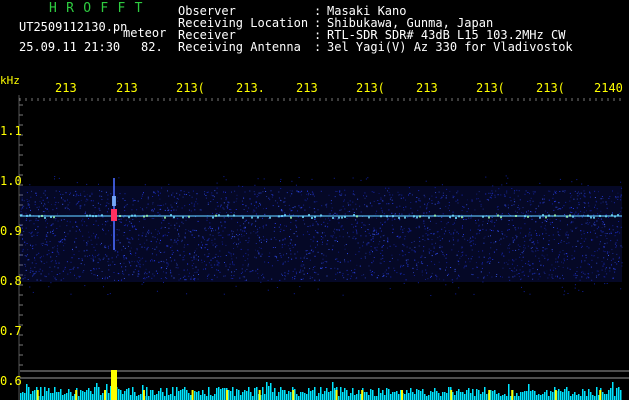 The width and height of the screenshot is (629, 400). Describe the element at coordinates (11, 281) in the screenshot. I see `y-tick-label: 0.8` at that location.